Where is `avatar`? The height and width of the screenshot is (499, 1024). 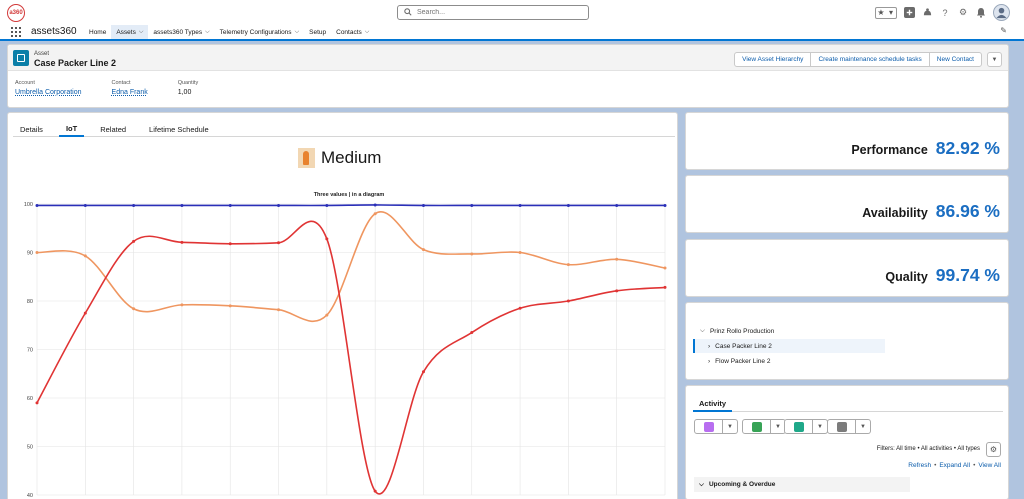
avatar is located at coordinates (1001, 12).